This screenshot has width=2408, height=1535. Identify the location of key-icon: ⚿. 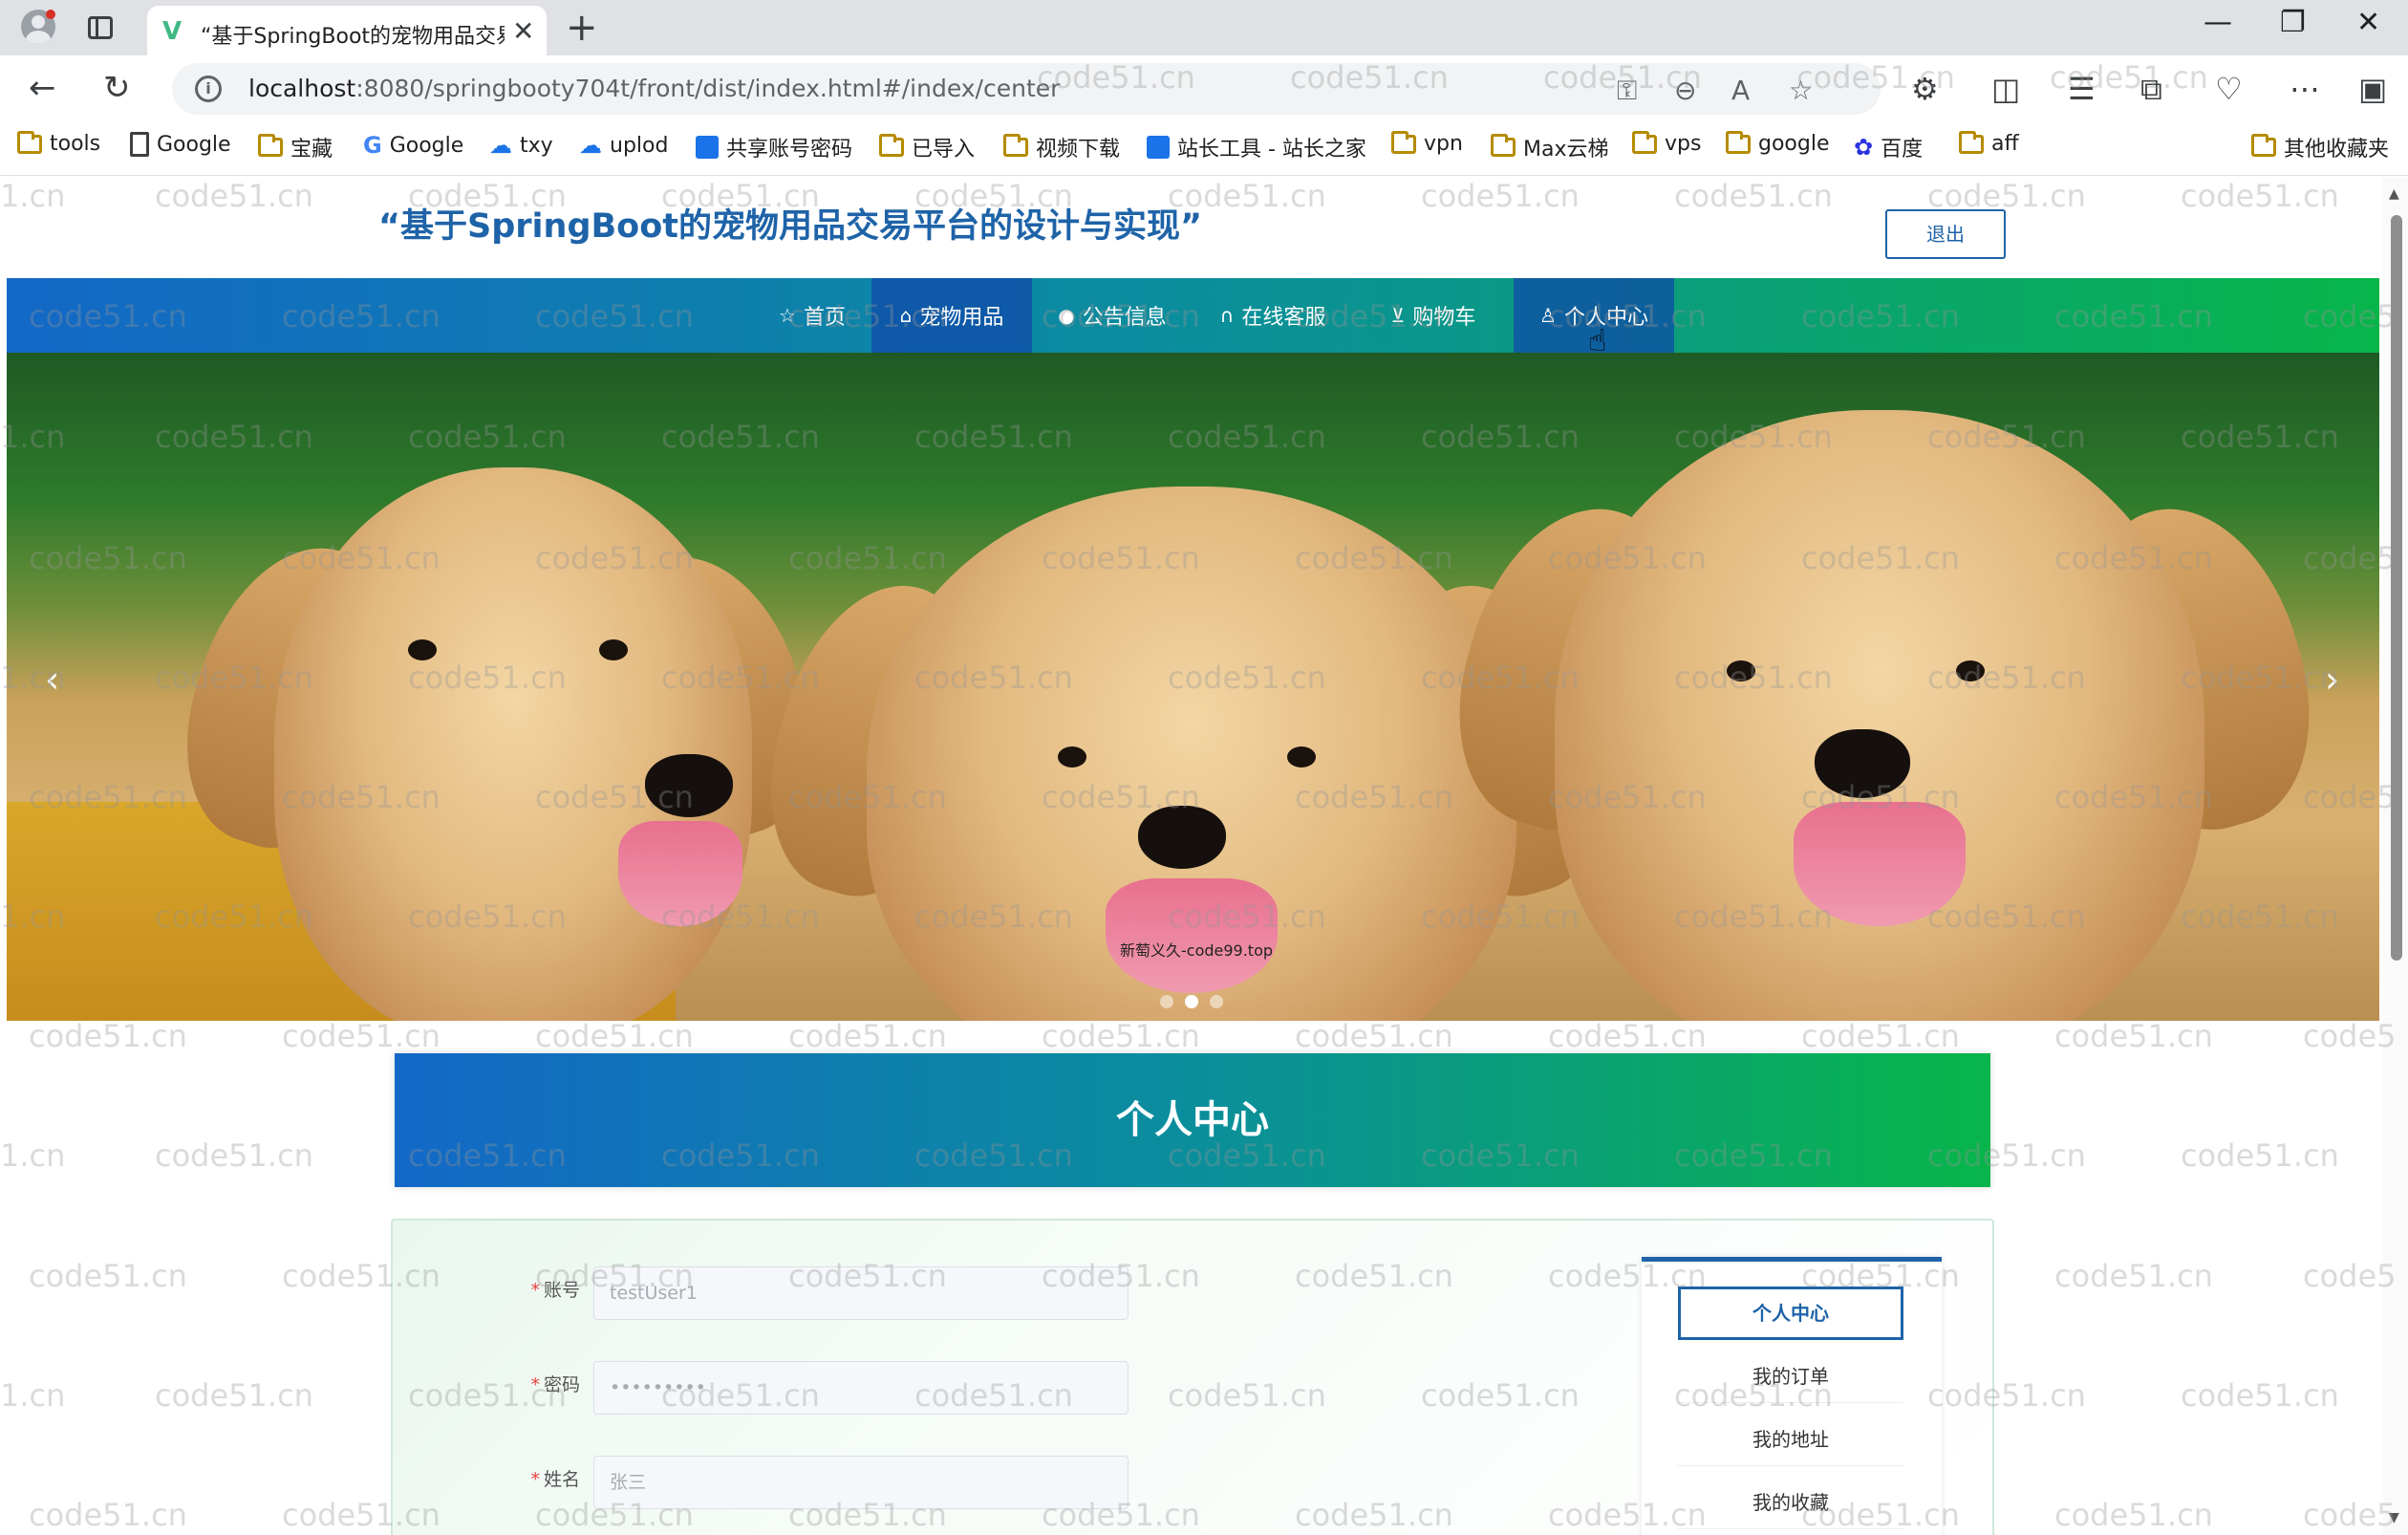
(1627, 91).